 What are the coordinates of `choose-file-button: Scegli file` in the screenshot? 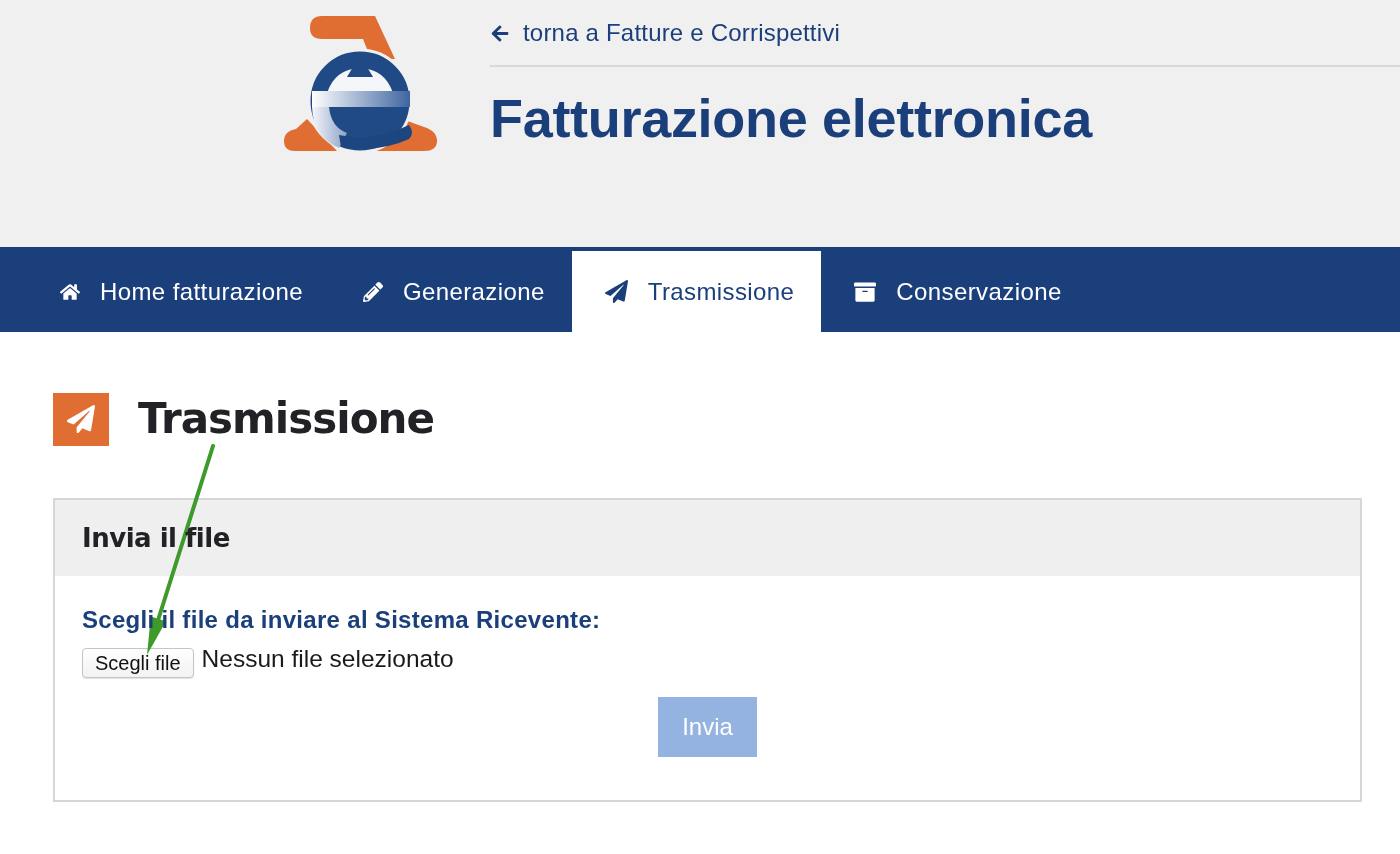 It's located at (138, 663).